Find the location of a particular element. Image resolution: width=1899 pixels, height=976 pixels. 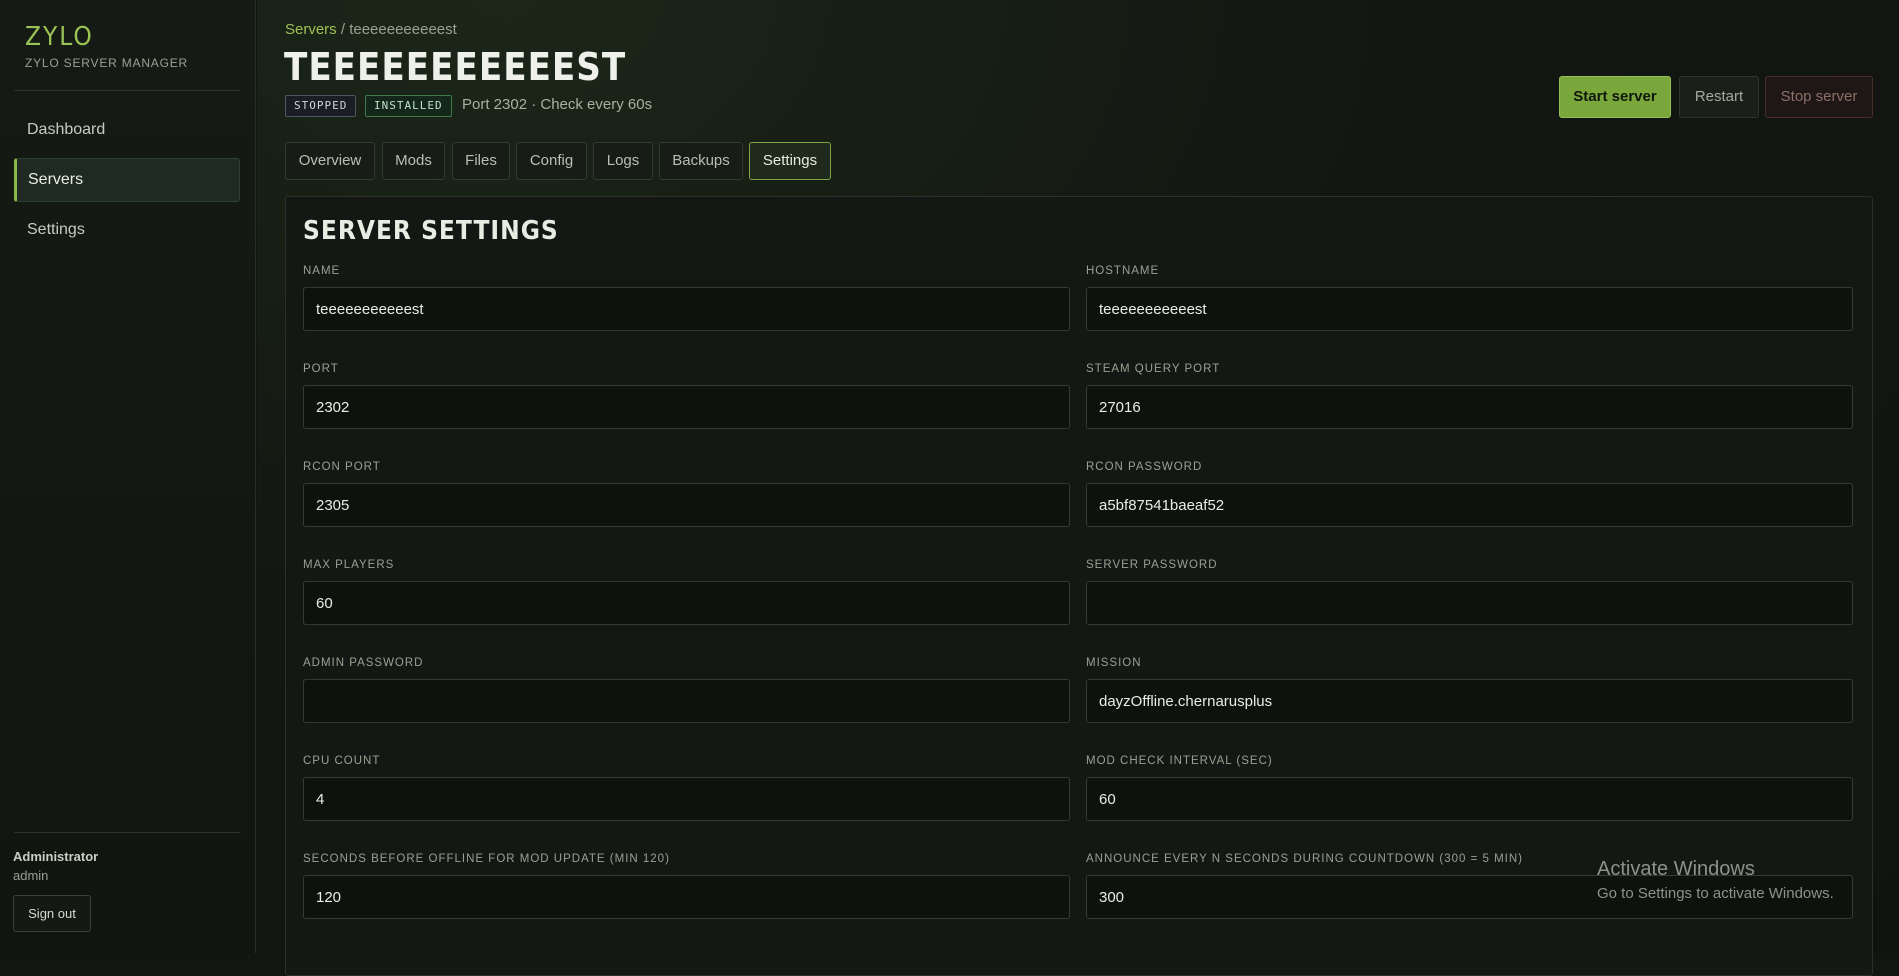

rcon-port-input is located at coordinates (686, 505).